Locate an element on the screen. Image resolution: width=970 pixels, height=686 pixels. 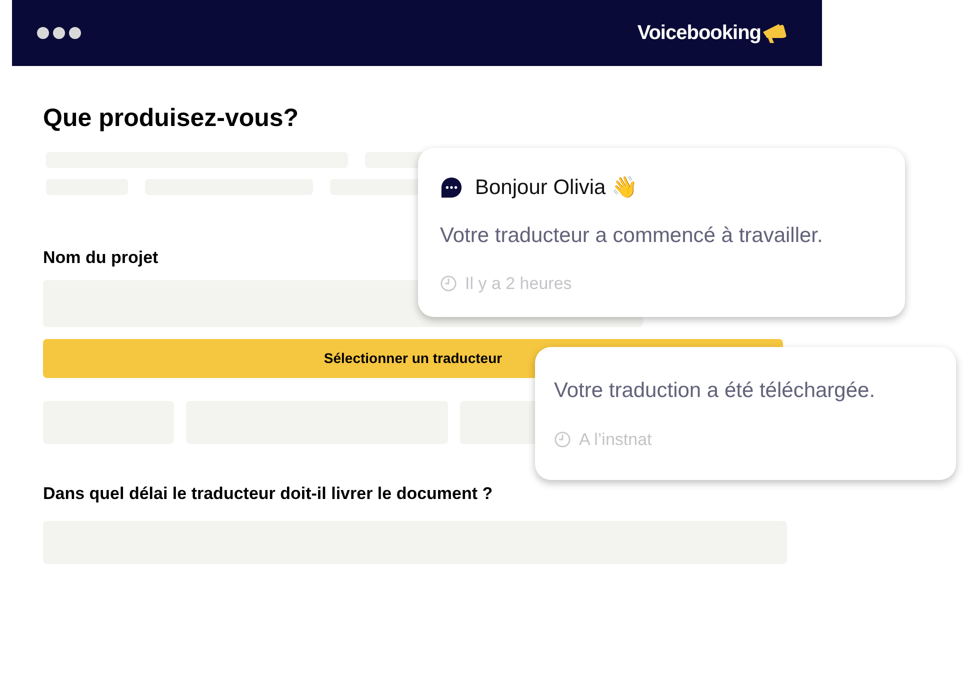
megaphone-icon is located at coordinates (774, 33).